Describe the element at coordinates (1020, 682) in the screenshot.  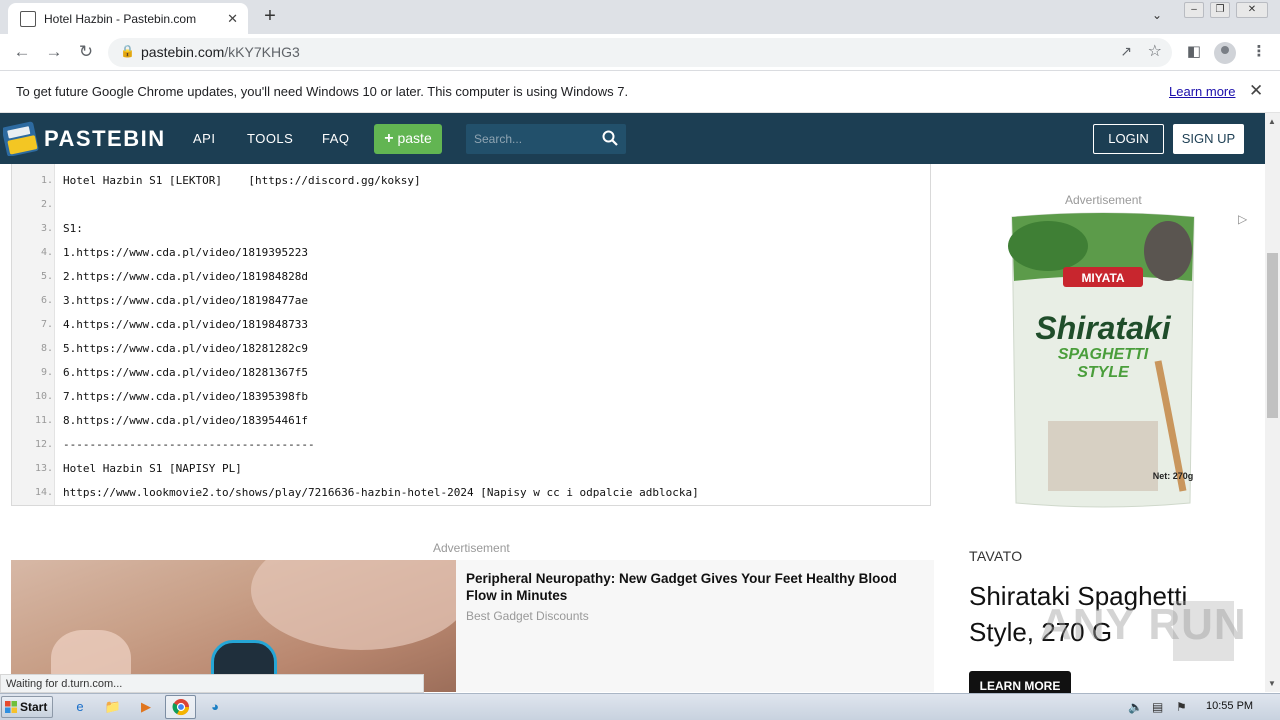
I see `learn-more-button: LEARN MORE` at that location.